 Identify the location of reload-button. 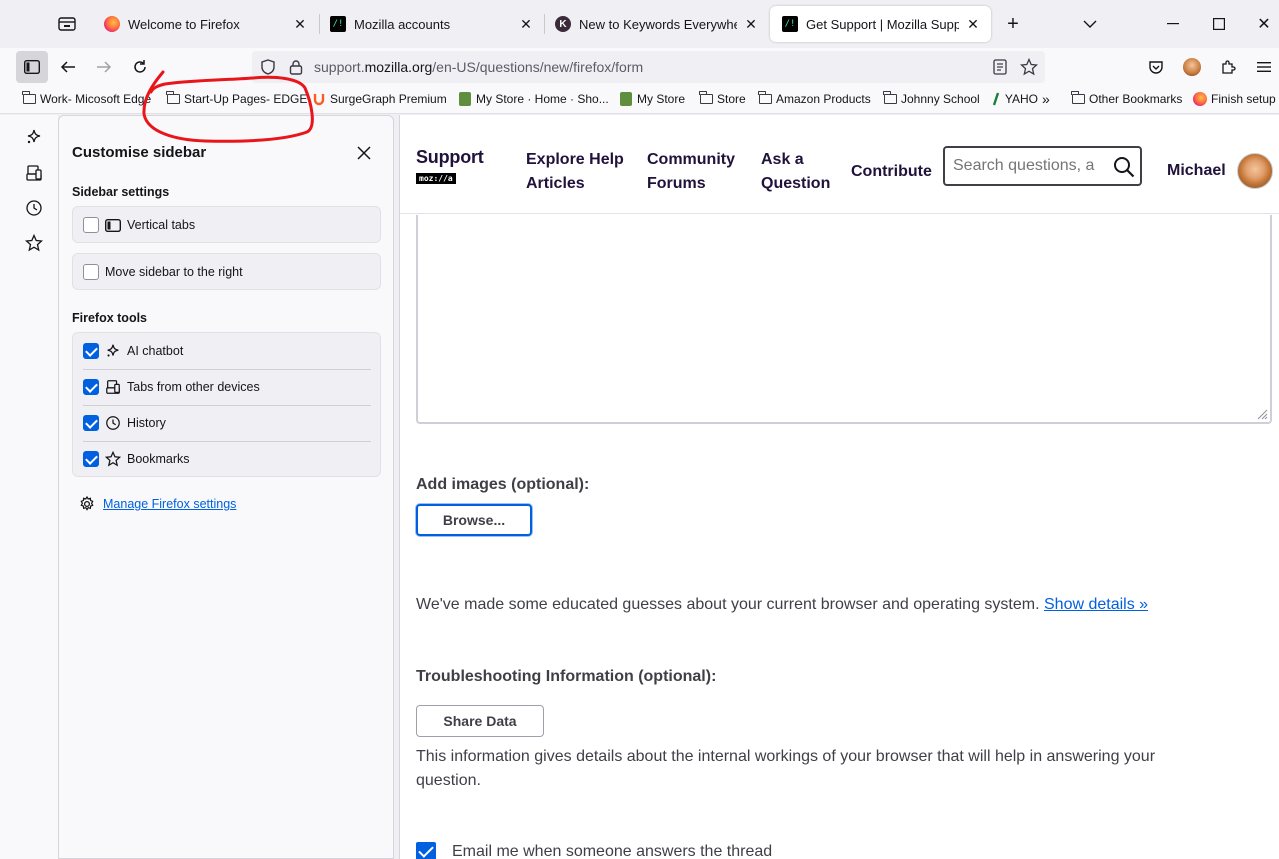
(140, 67).